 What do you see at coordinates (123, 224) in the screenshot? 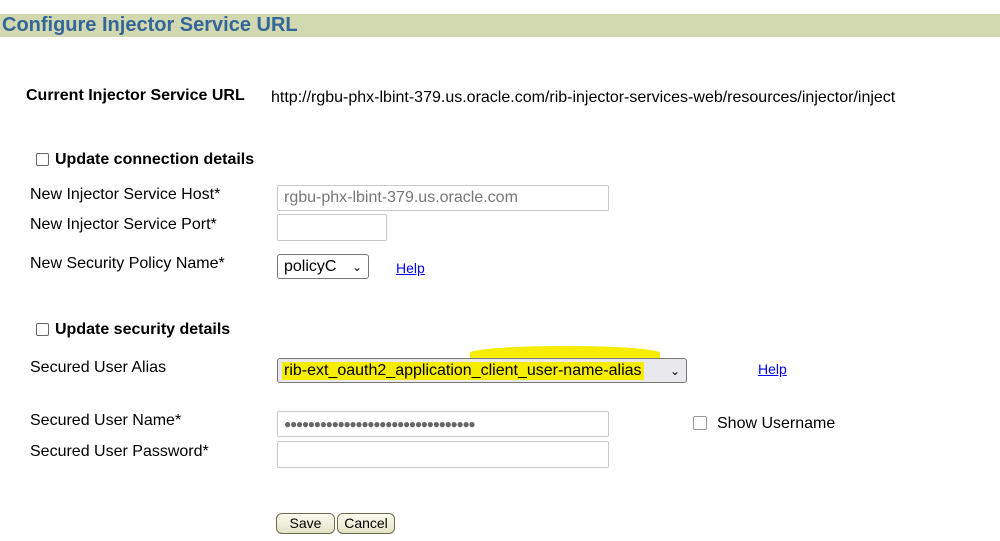
I see `port-label: New Injector Service Port*` at bounding box center [123, 224].